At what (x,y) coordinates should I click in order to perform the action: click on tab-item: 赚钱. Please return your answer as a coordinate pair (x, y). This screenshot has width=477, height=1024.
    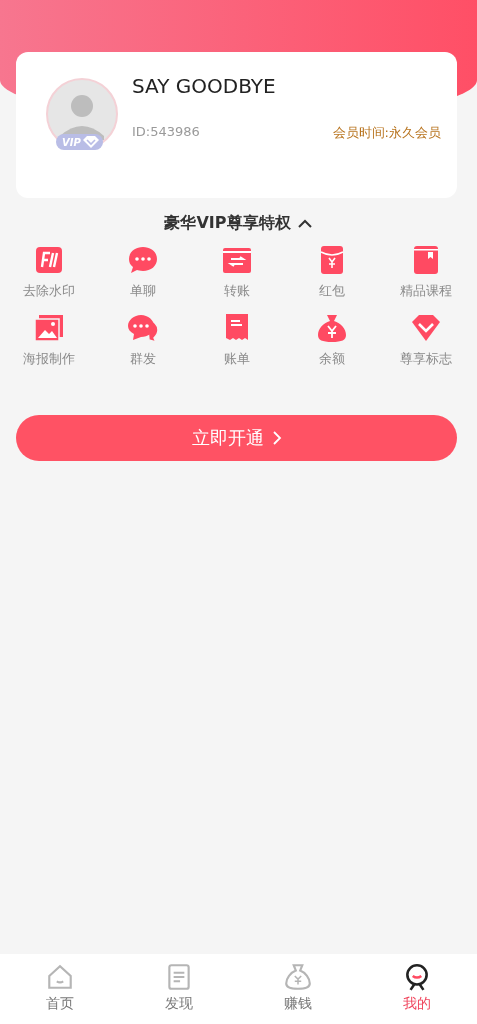
    Looking at the image, I should click on (298, 989).